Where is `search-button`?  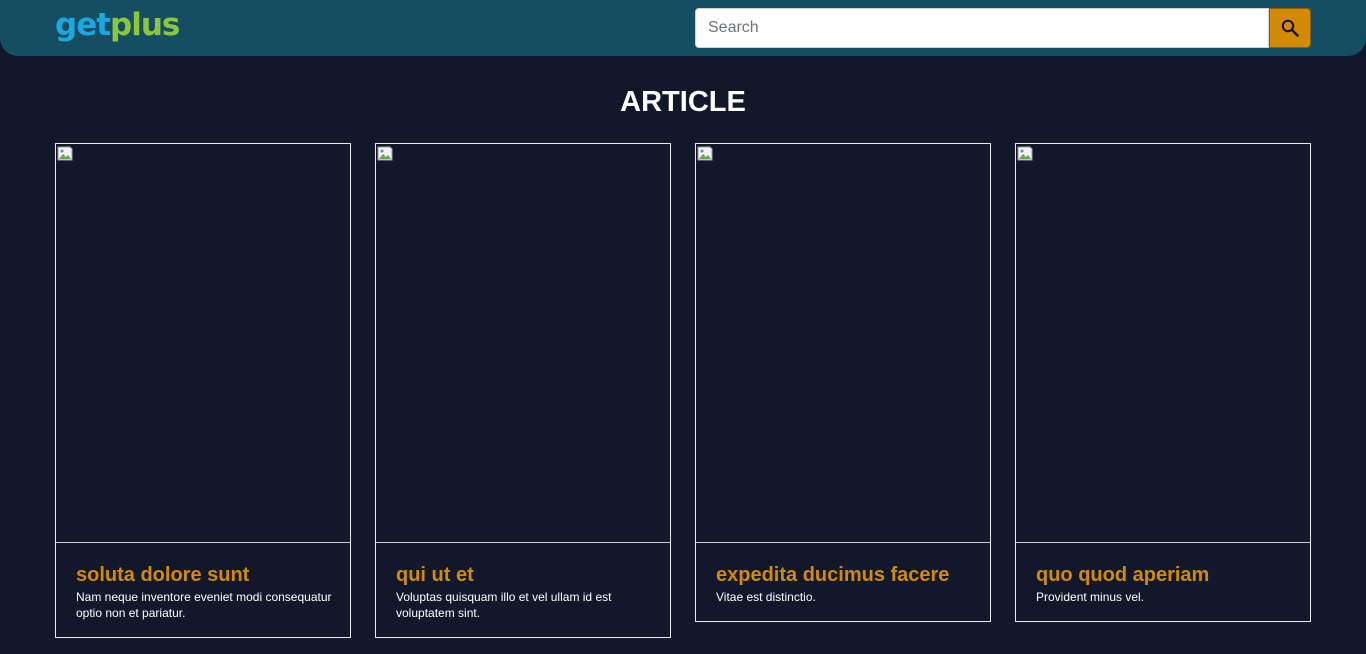
search-button is located at coordinates (1290, 28).